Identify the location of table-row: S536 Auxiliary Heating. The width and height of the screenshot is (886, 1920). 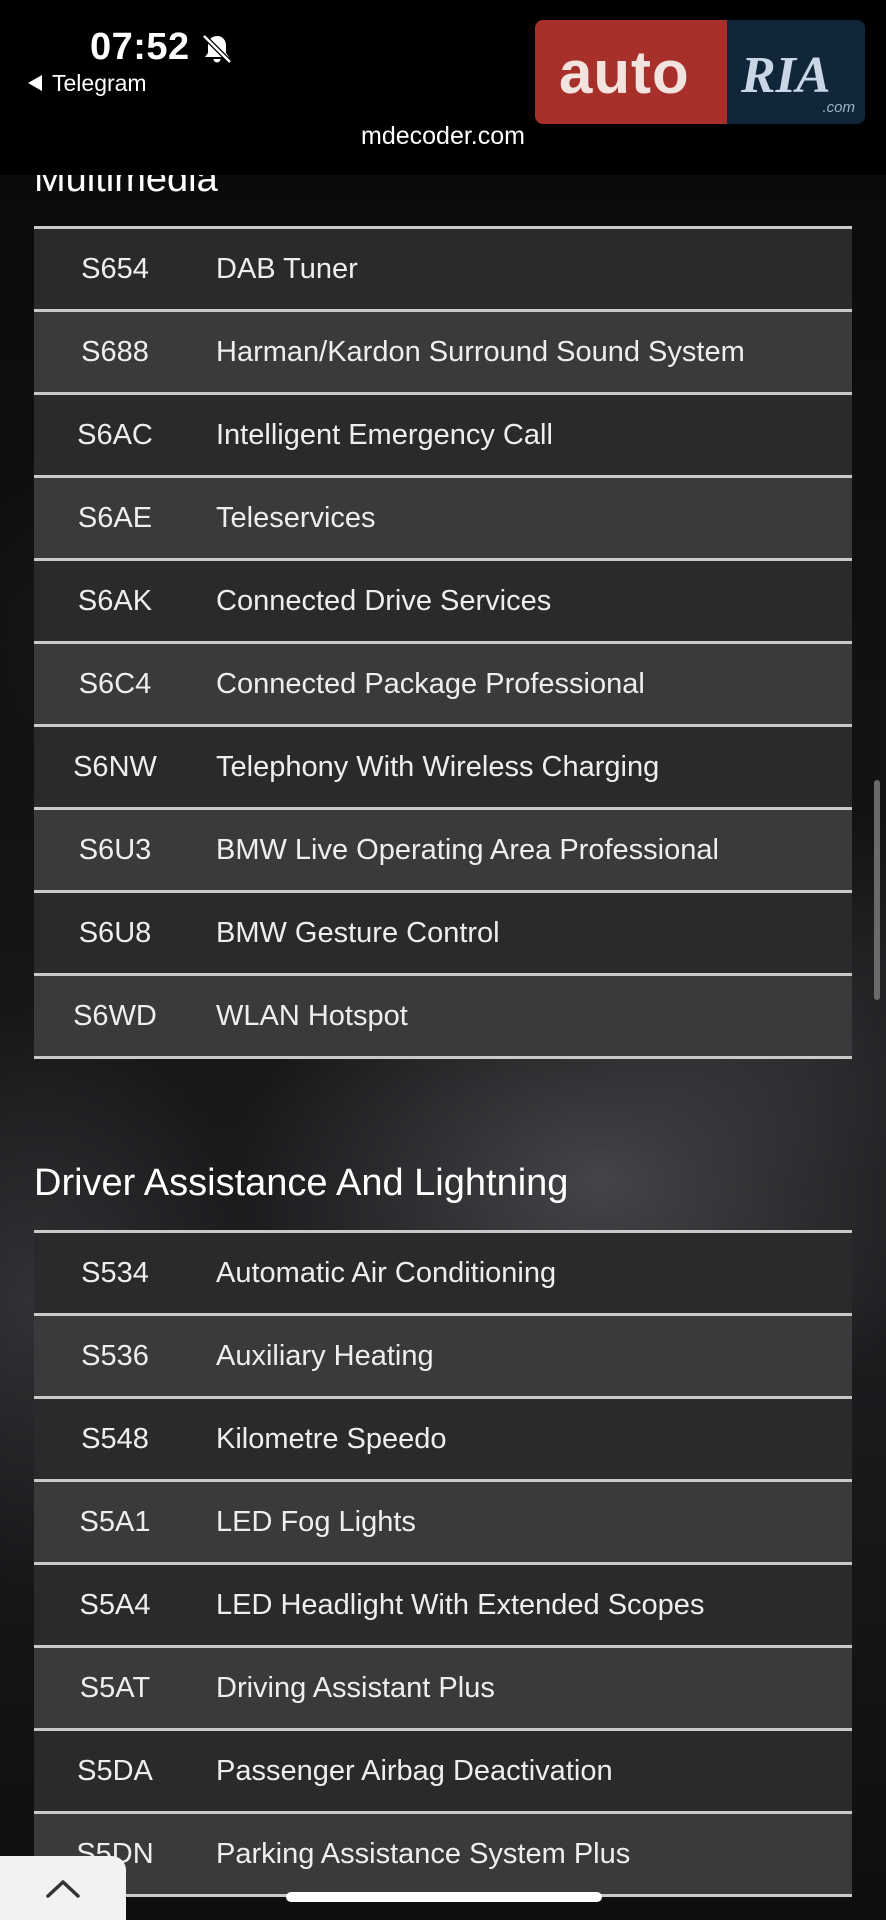
(443, 1357).